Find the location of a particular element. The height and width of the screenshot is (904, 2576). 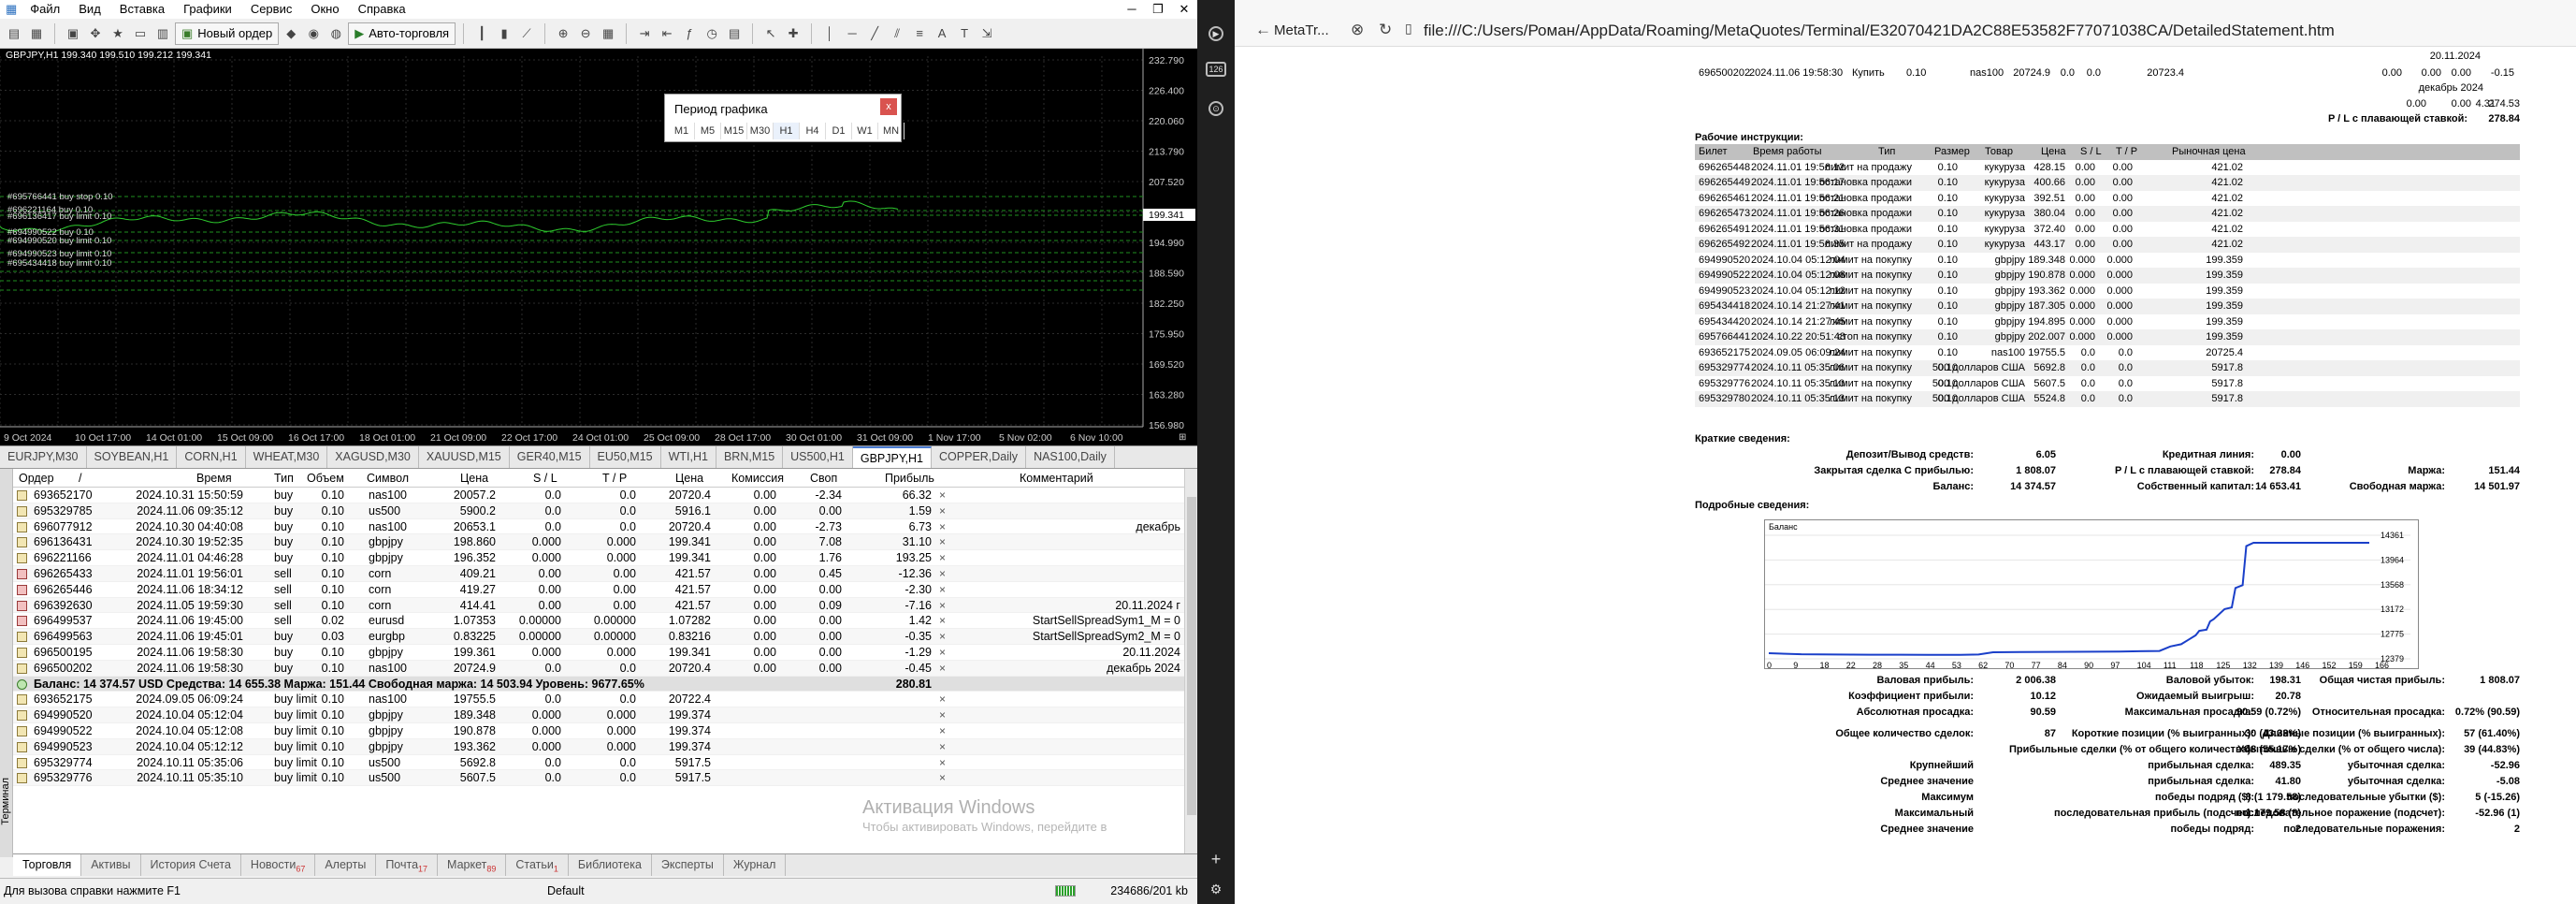

terminal-tab: Статьи1 is located at coordinates (537, 865).